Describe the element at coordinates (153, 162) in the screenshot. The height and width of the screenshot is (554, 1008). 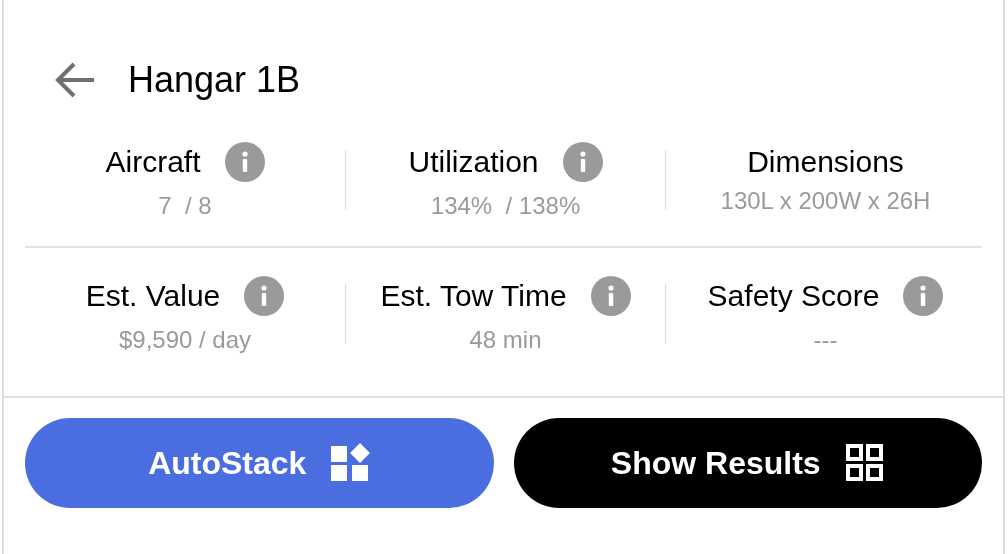
I see `stat-label: Aircraft` at that location.